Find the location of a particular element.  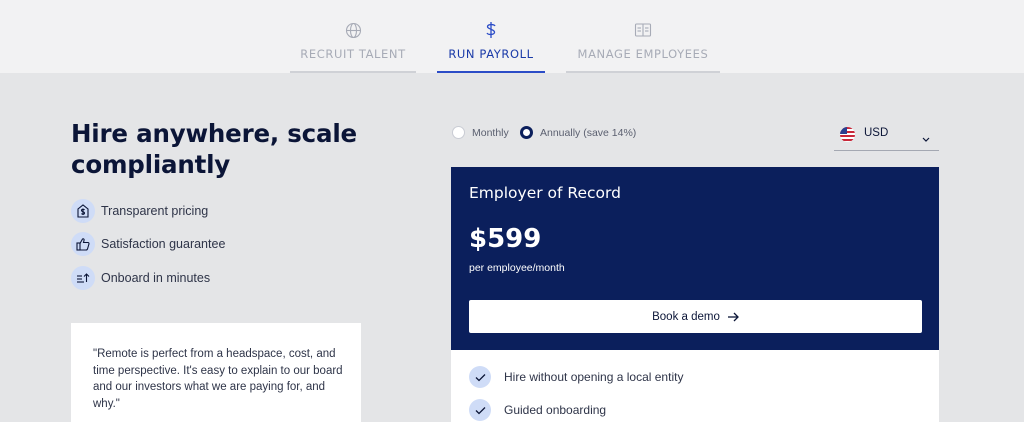

tab-label: MANAGE EMPLOYEES is located at coordinates (643, 54).